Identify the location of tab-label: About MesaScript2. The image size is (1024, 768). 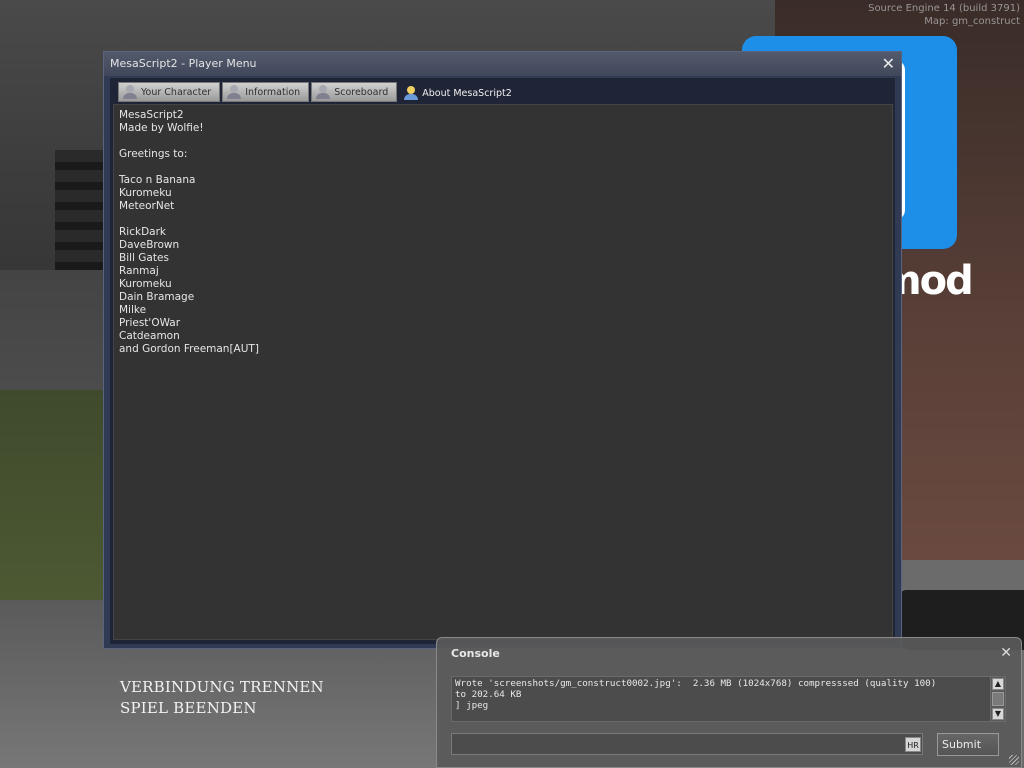
(467, 93).